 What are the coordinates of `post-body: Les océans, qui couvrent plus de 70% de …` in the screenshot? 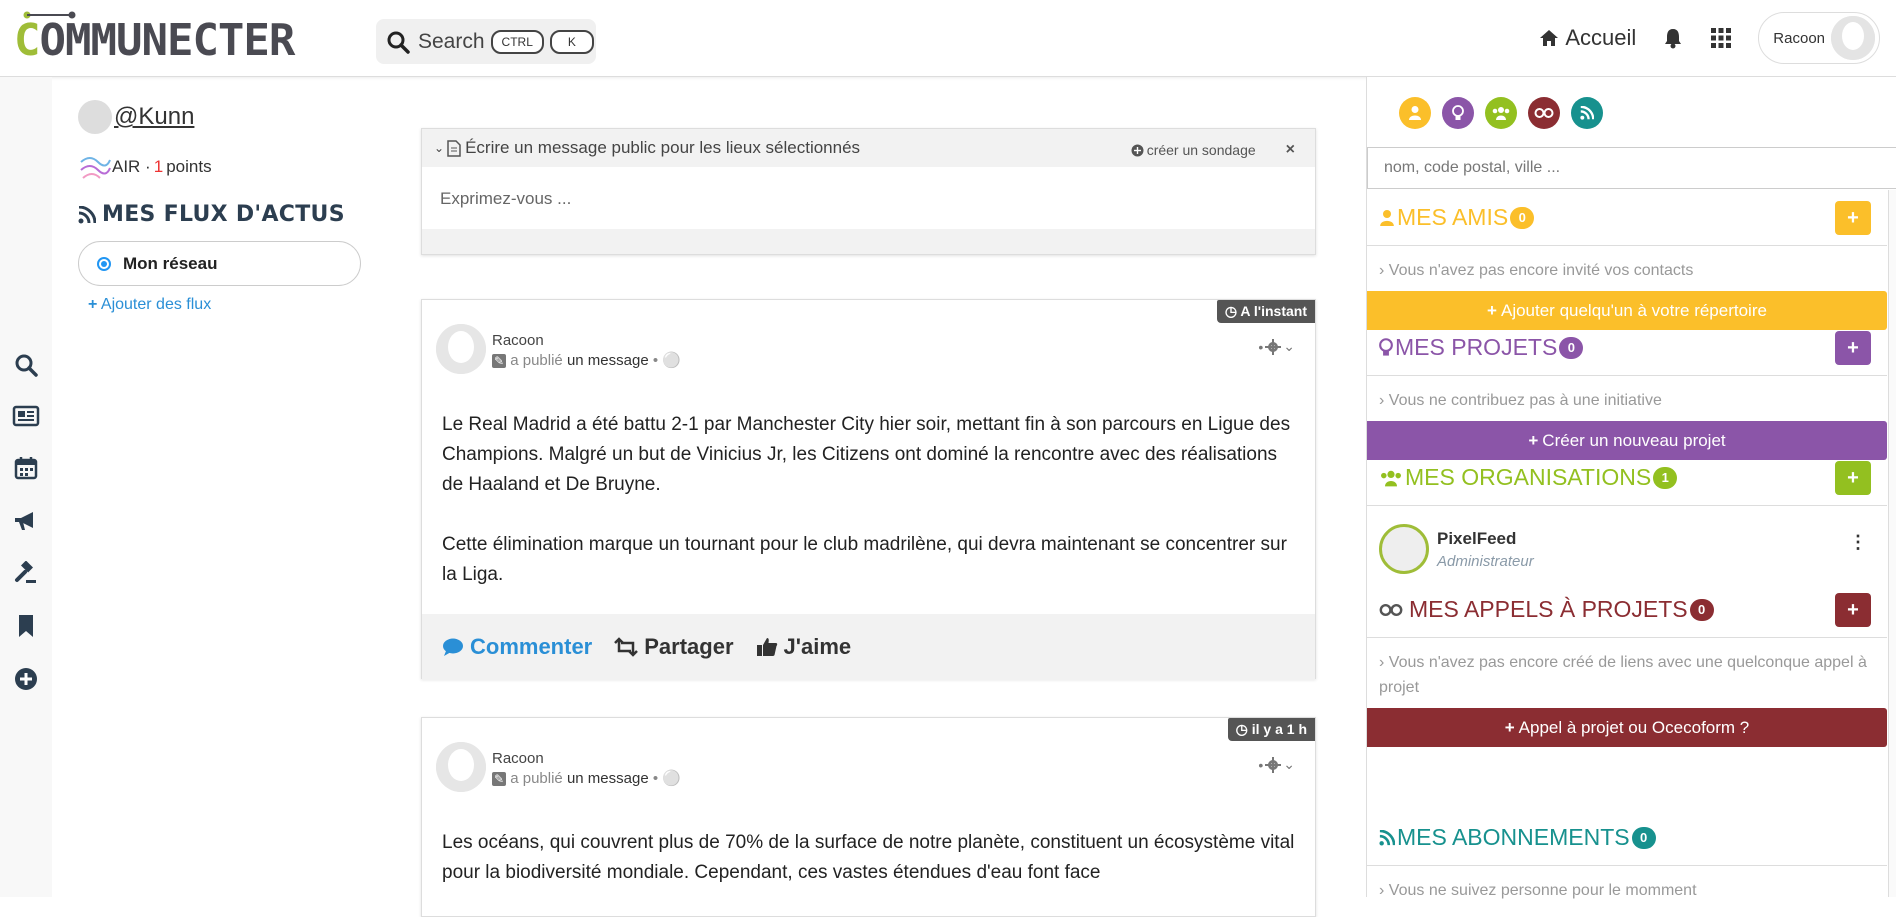 It's located at (868, 863).